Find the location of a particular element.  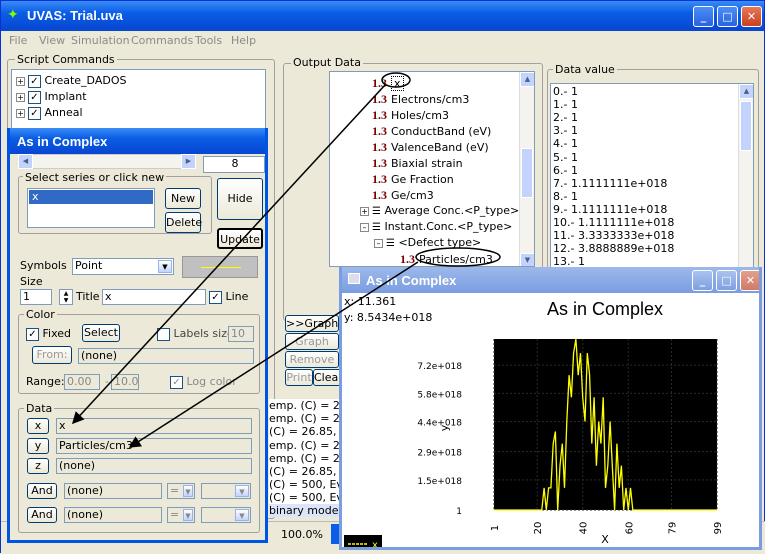

menu-tools: Tools is located at coordinates (208, 40).